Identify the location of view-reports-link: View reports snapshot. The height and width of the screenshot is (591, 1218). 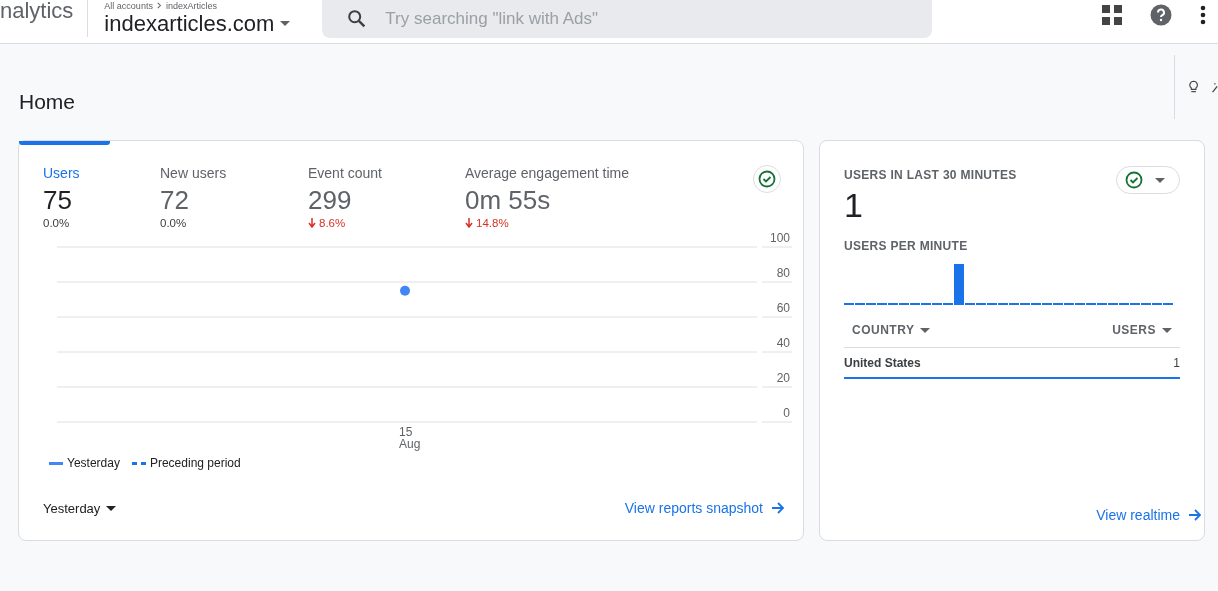
(704, 508).